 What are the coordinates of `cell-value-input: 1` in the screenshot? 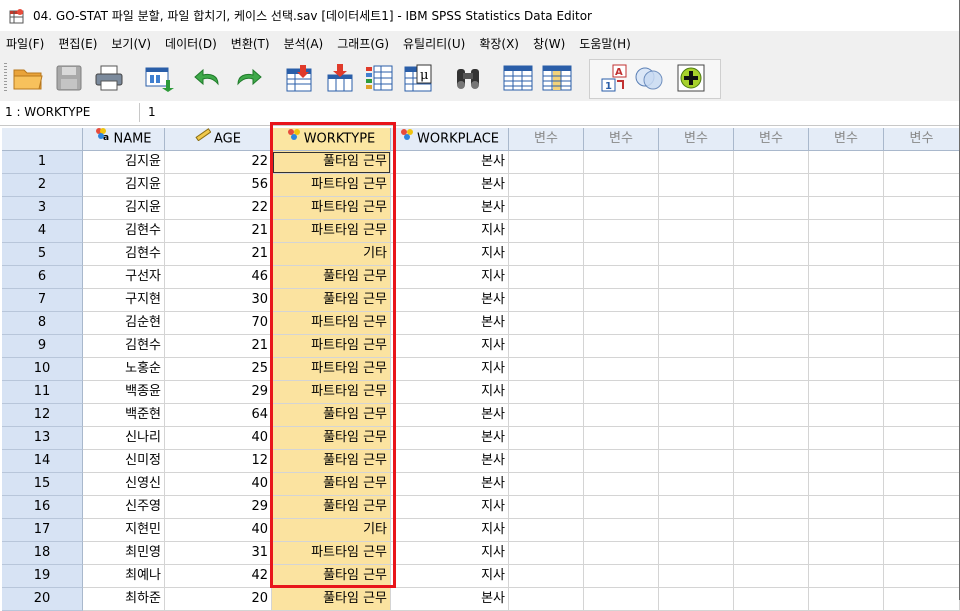 It's located at (152, 112).